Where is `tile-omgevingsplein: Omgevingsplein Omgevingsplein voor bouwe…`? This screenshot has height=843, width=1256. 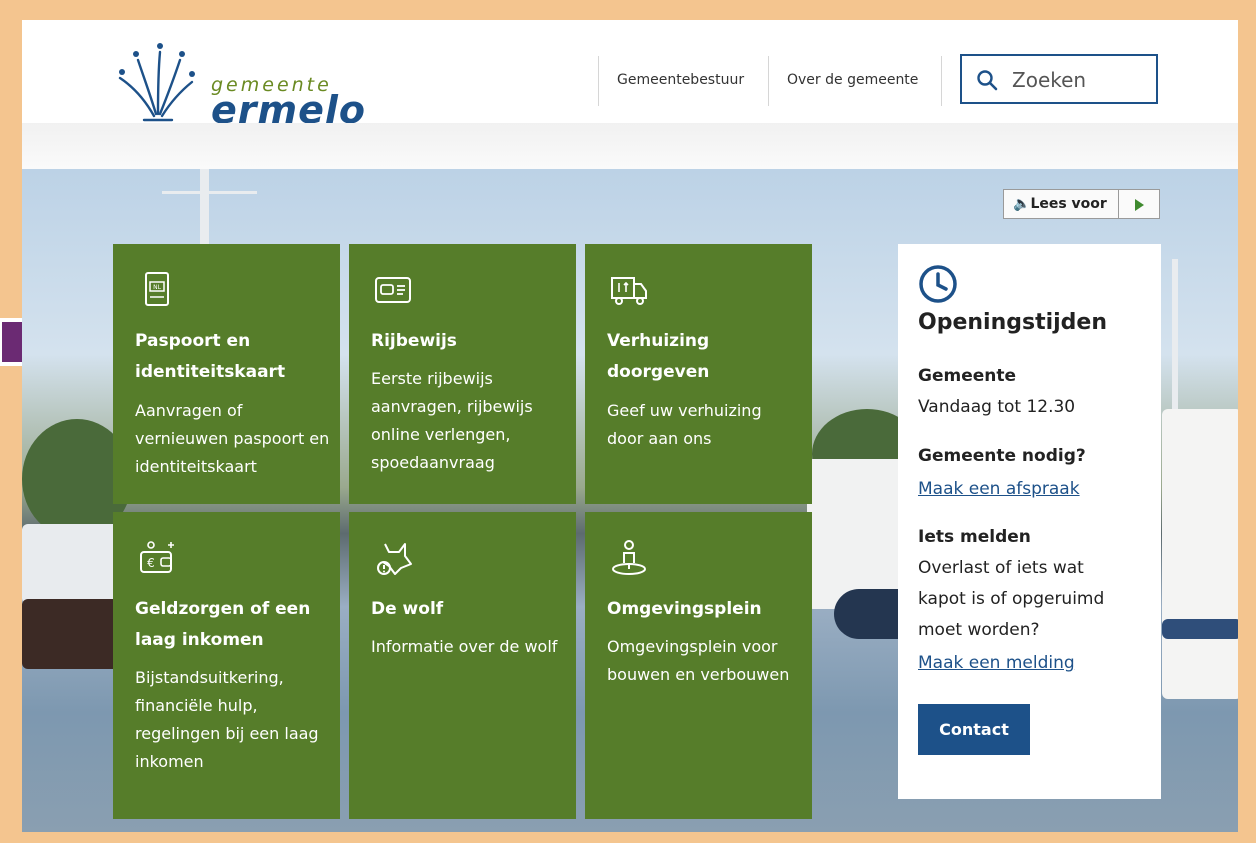 tile-omgevingsplein: Omgevingsplein Omgevingsplein voor bouwe… is located at coordinates (698, 665).